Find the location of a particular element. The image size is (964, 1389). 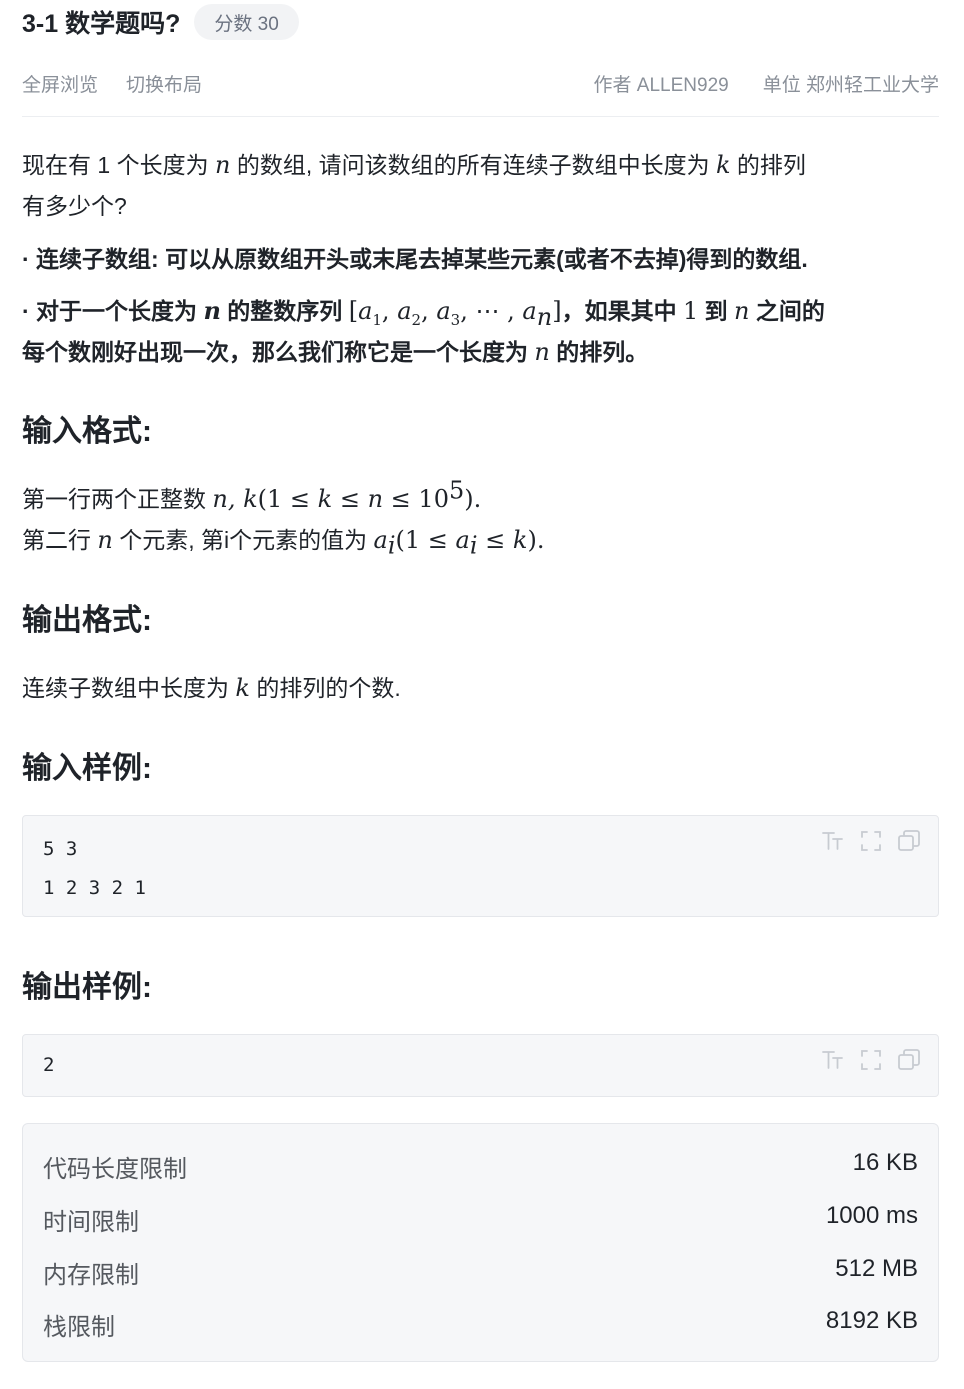

author-label: 作者 ALLEN929 is located at coordinates (661, 85).